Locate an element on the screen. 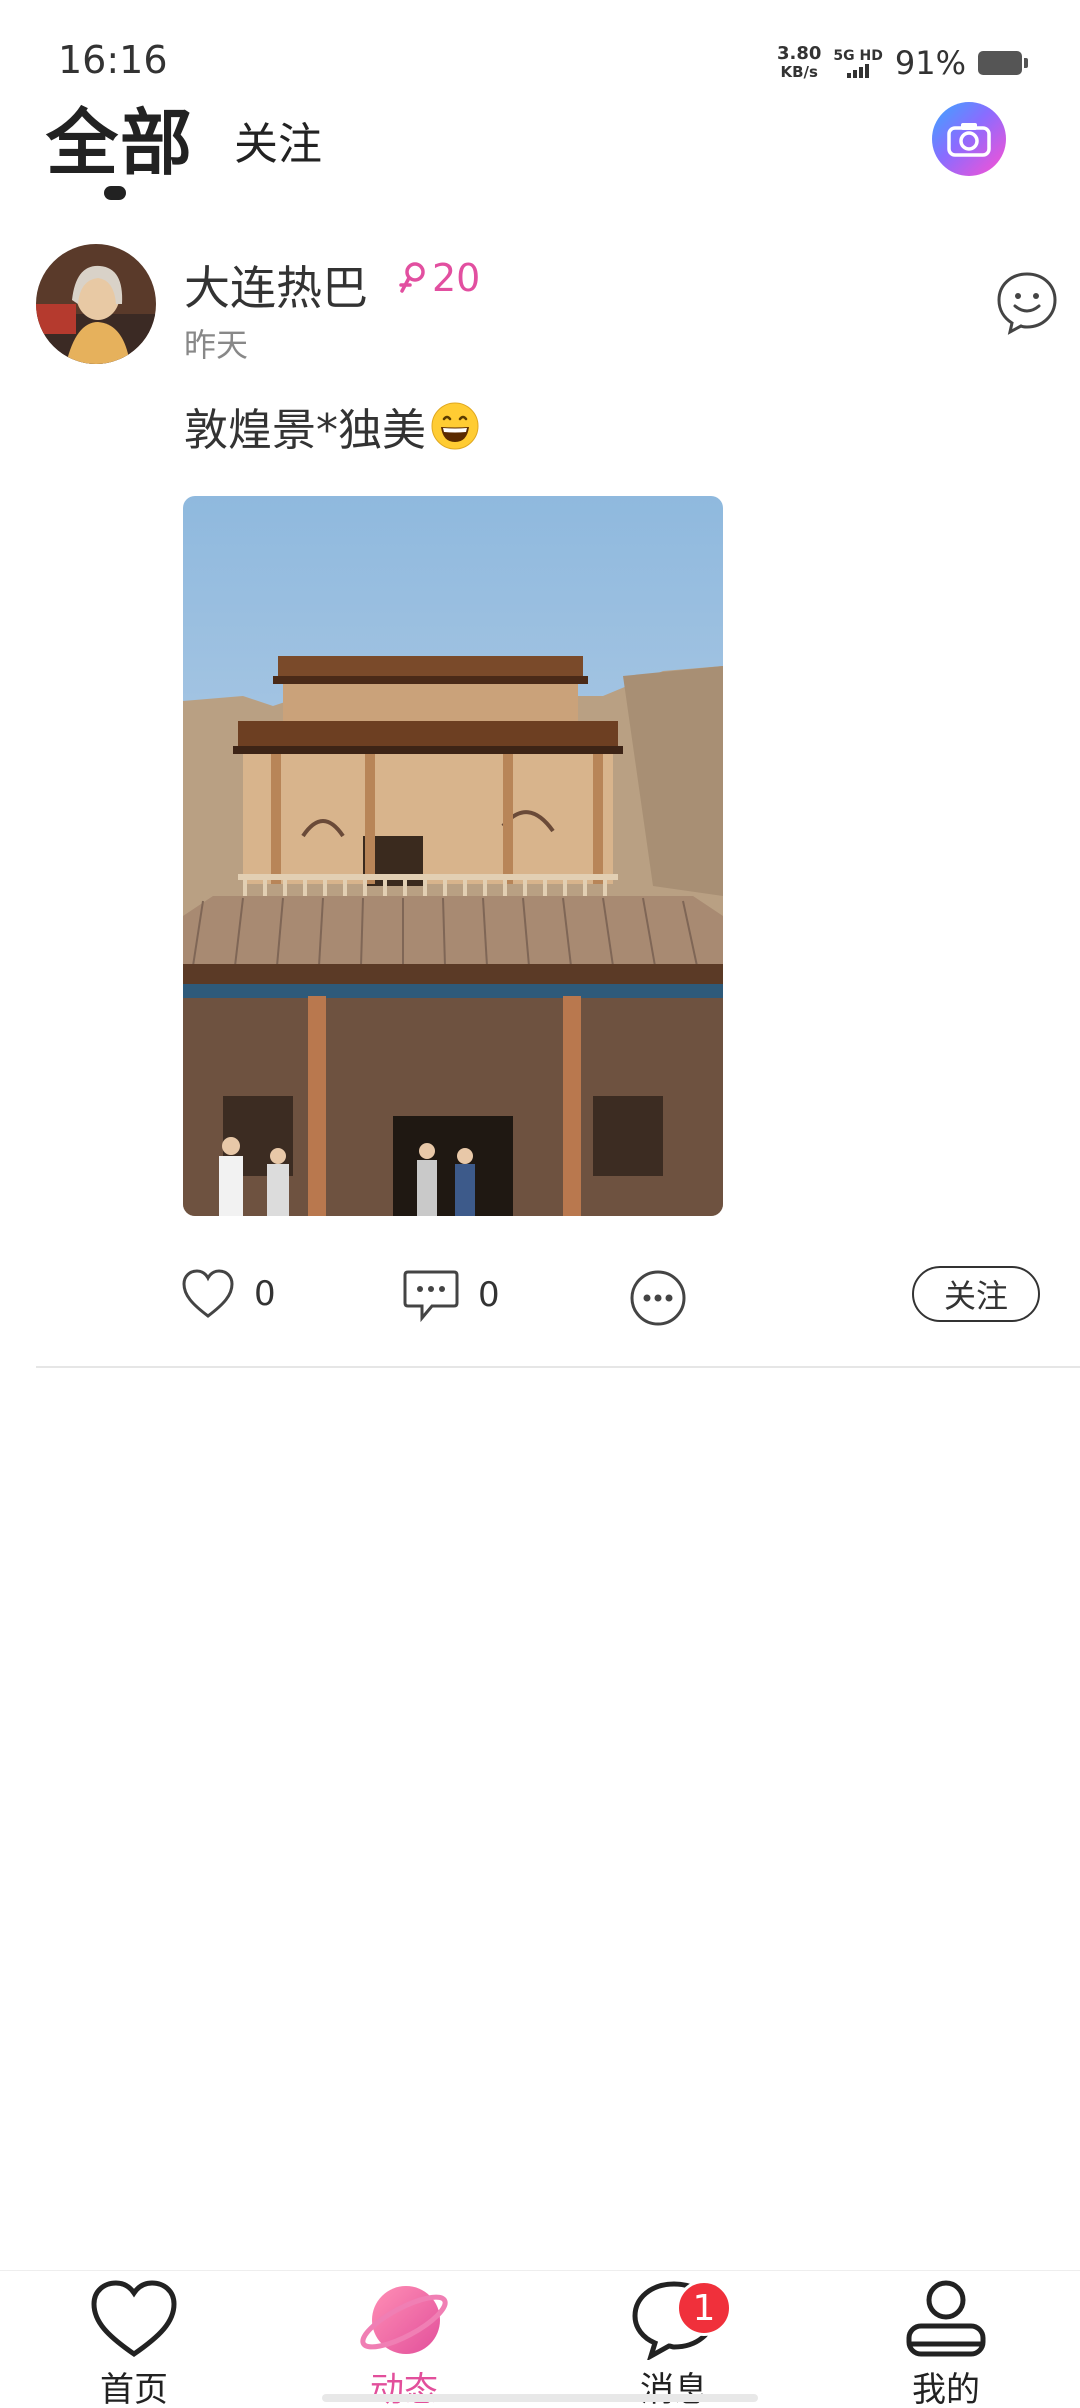 The width and height of the screenshot is (1080, 2408). network-speed: 3.80 KB/s is located at coordinates (799, 62).